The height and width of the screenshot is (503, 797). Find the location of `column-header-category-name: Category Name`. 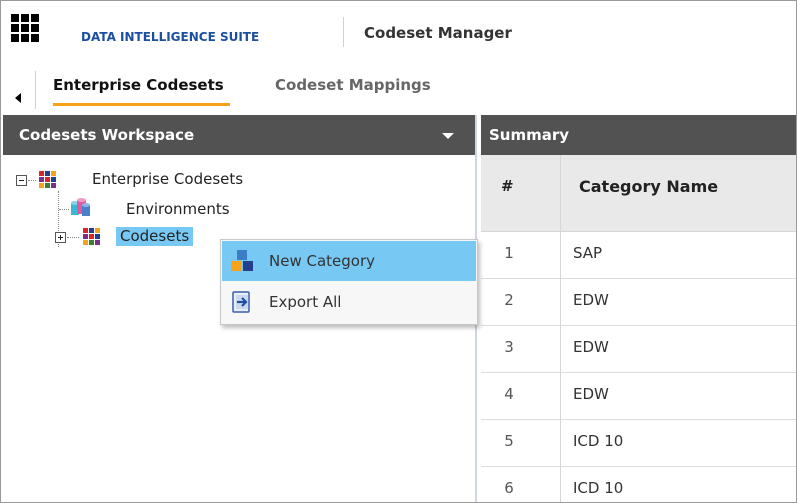

column-header-category-name: Category Name is located at coordinates (648, 186).